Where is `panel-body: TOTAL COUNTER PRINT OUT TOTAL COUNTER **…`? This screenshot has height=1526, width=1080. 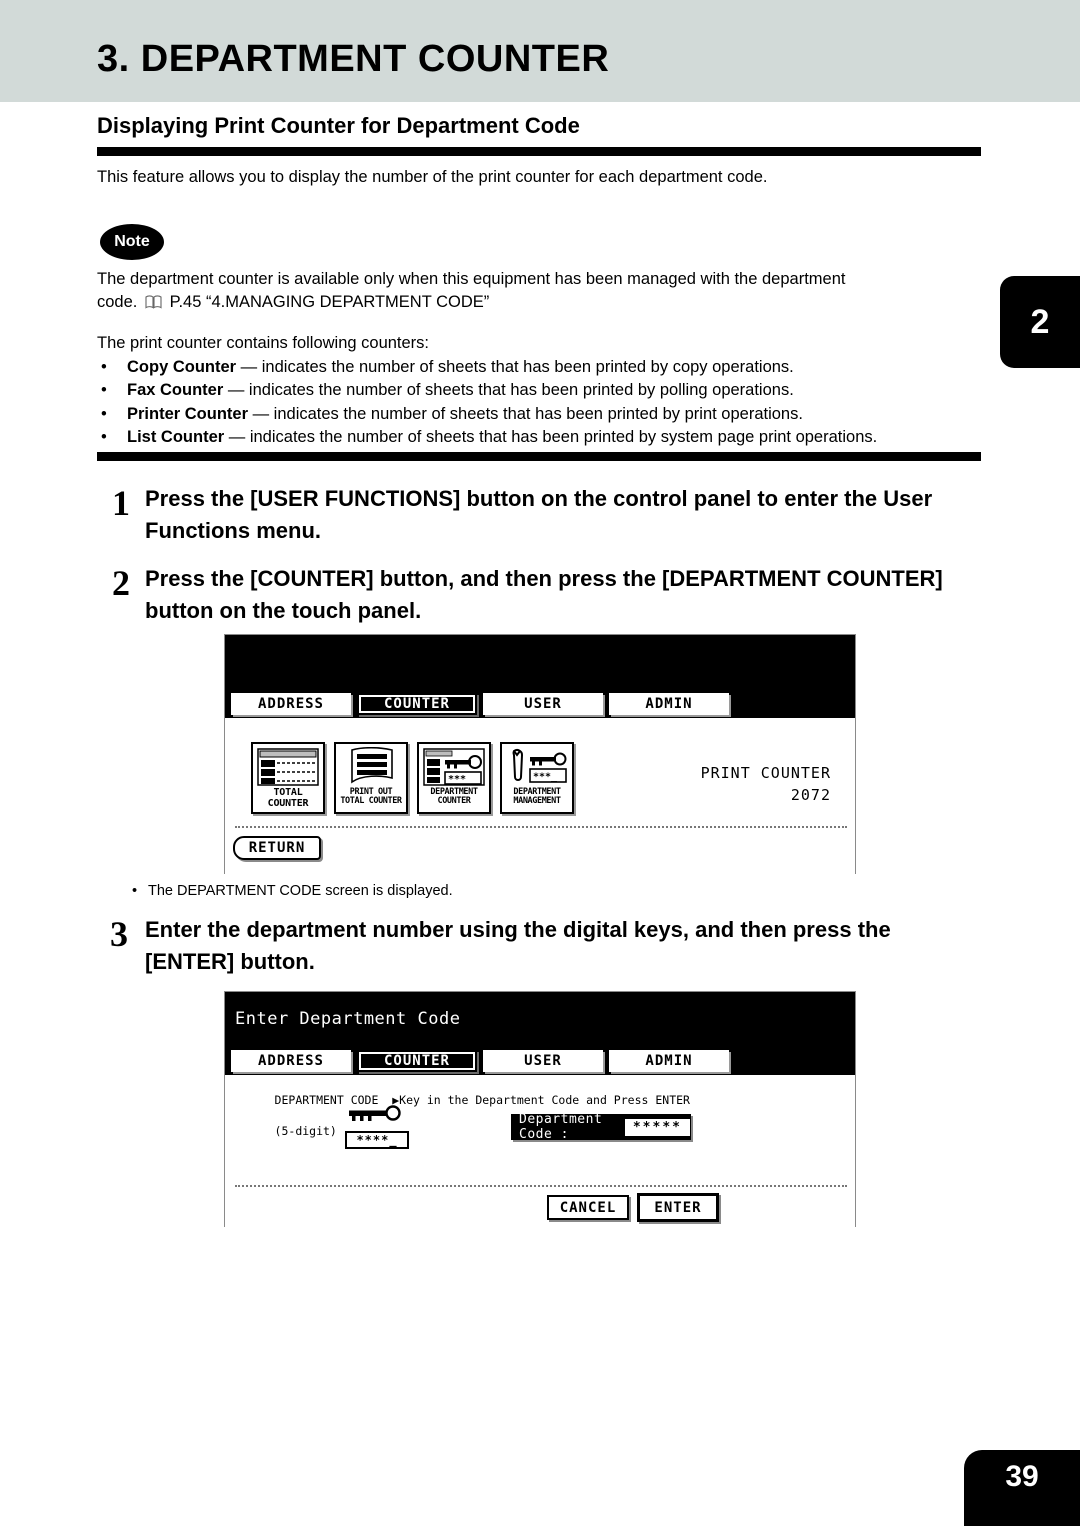 panel-body: TOTAL COUNTER PRINT OUT TOTAL COUNTER **… is located at coordinates (540, 796).